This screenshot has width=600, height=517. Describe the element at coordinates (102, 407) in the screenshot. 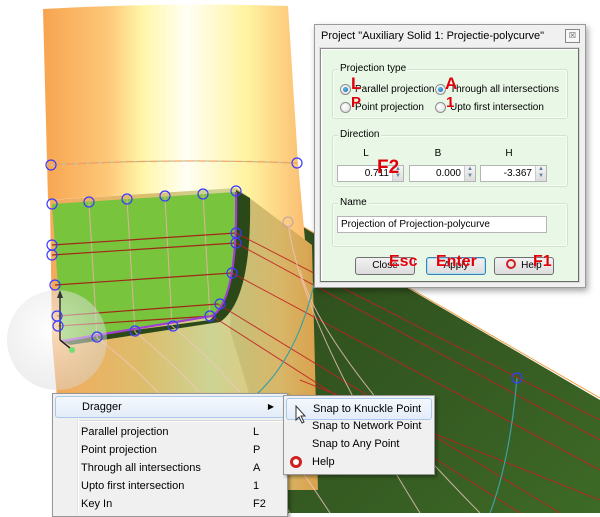

I see `menu-item-label: Dragger` at that location.